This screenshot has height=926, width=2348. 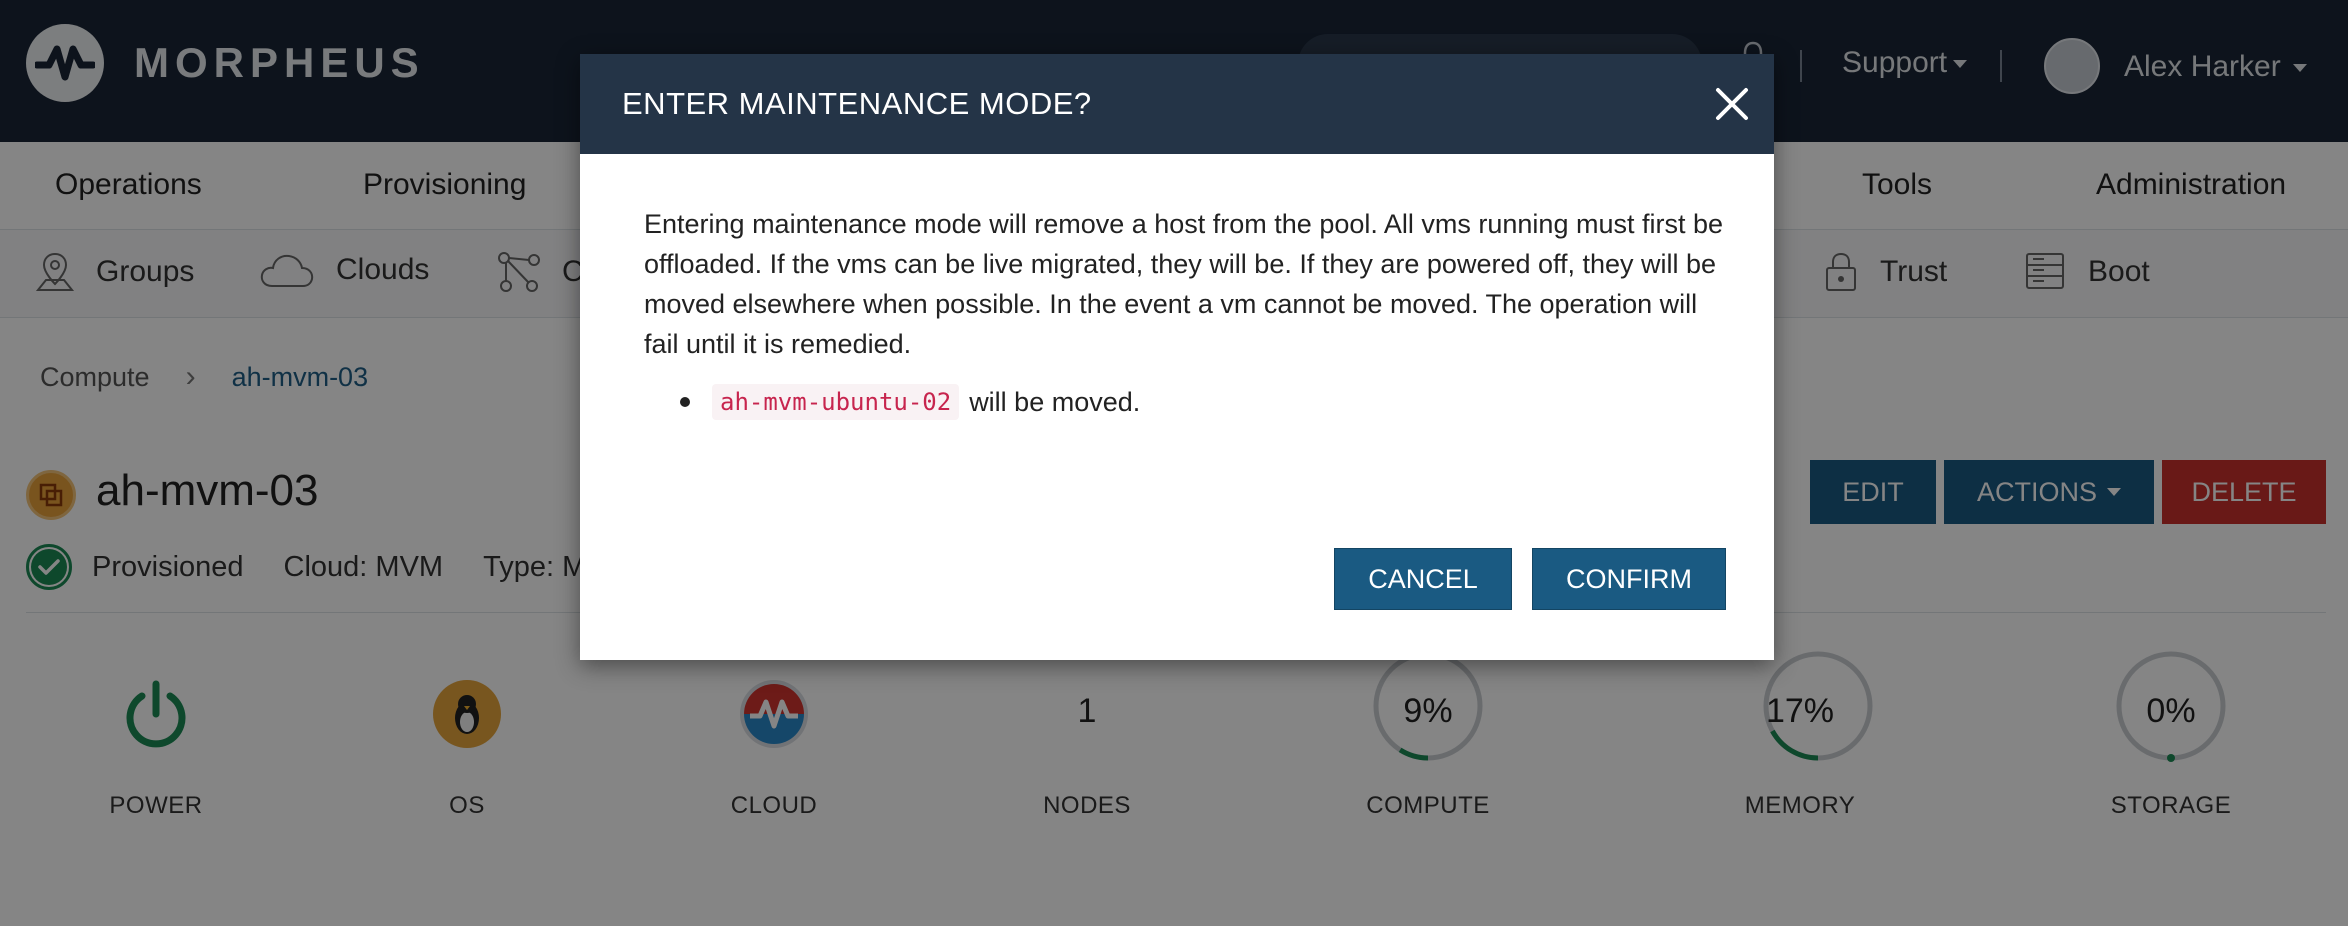 I want to click on affected-vm-list-item: ah-mvm-ubuntu-02 will be moved., so click(x=910, y=402).